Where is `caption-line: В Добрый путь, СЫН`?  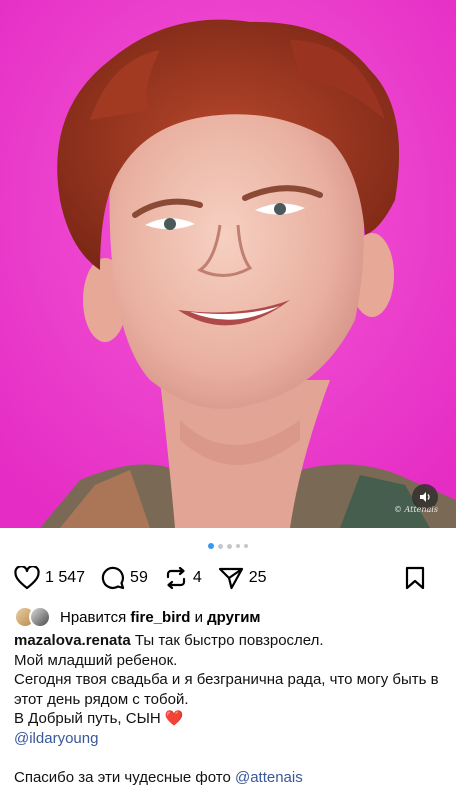
caption-line: В Добрый путь, СЫН is located at coordinates (87, 718).